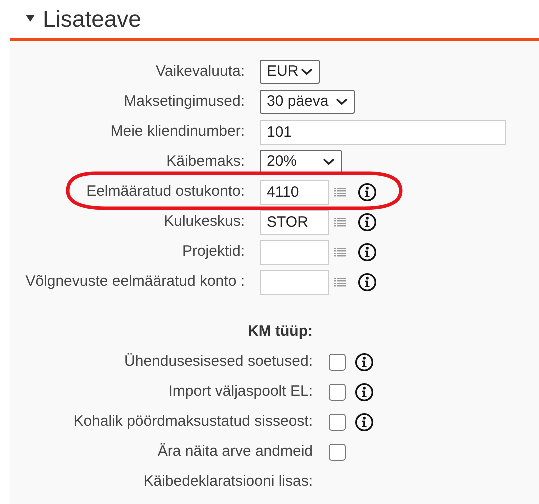  What do you see at coordinates (165, 192) in the screenshot?
I see `field-label: Eelmääratud ostukonto:` at bounding box center [165, 192].